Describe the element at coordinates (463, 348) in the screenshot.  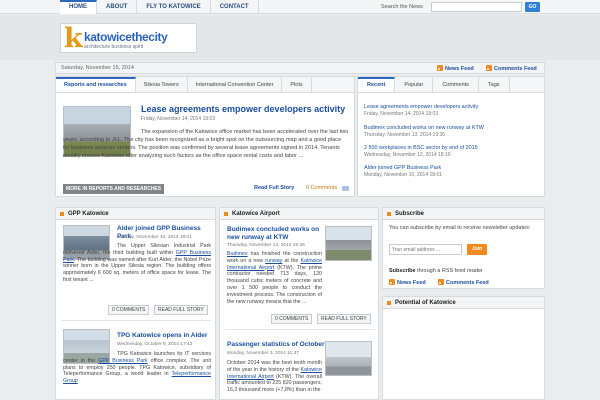
I see `potential-of-katowice-widget: Potential of Katowice` at that location.